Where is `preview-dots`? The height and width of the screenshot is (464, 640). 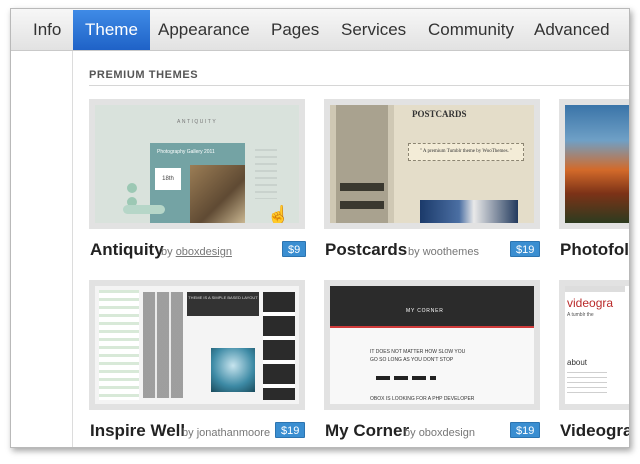 preview-dots is located at coordinates (406, 378).